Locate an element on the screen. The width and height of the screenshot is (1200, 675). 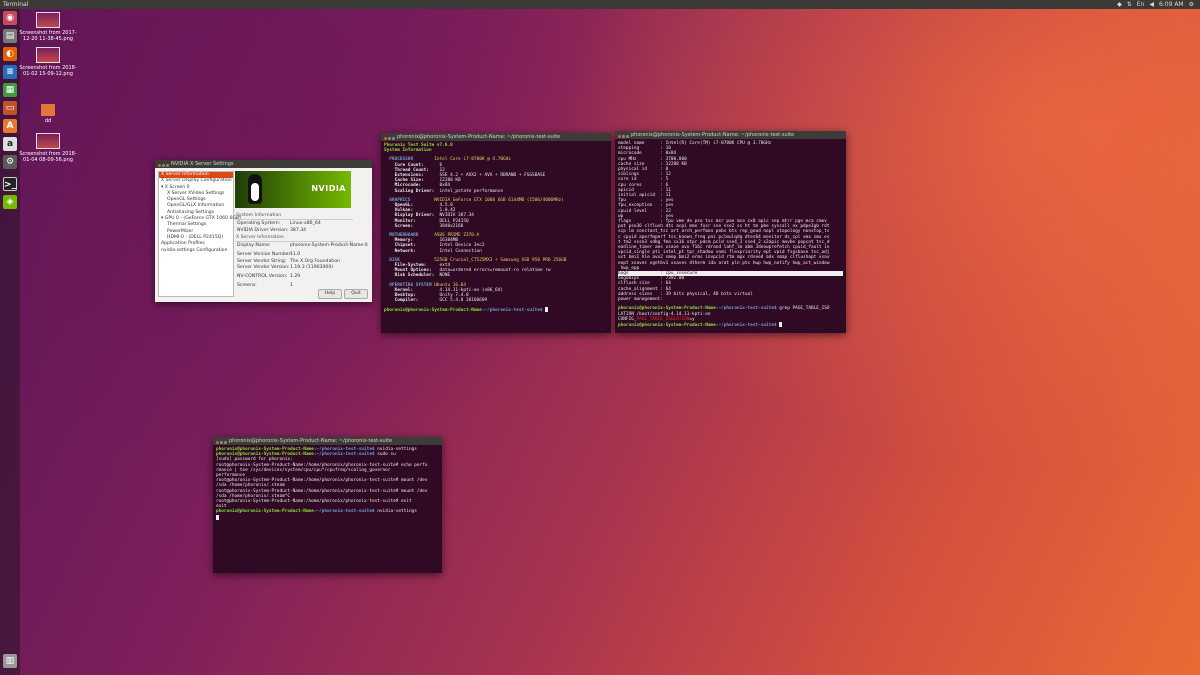
unity-launcher: ◉ ▤ ◐ ≡ ▦ ▭ A a ⚙ >_ ◈ ▥ is located at coordinates (10, 342).